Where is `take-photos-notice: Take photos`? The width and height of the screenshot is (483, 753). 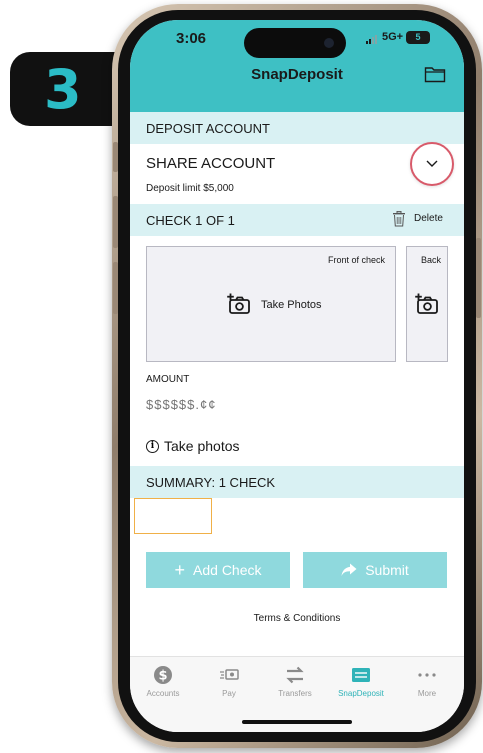 take-photos-notice: Take photos is located at coordinates (202, 446).